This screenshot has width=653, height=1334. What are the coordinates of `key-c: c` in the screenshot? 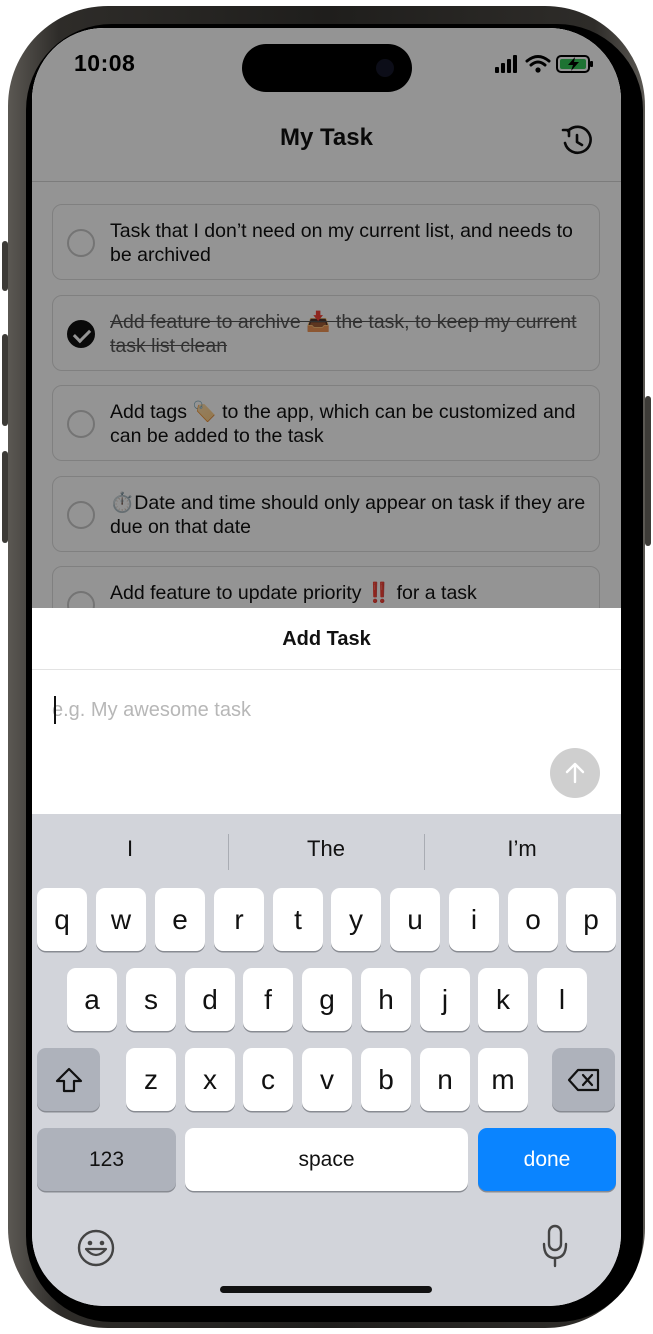 It's located at (268, 1079).